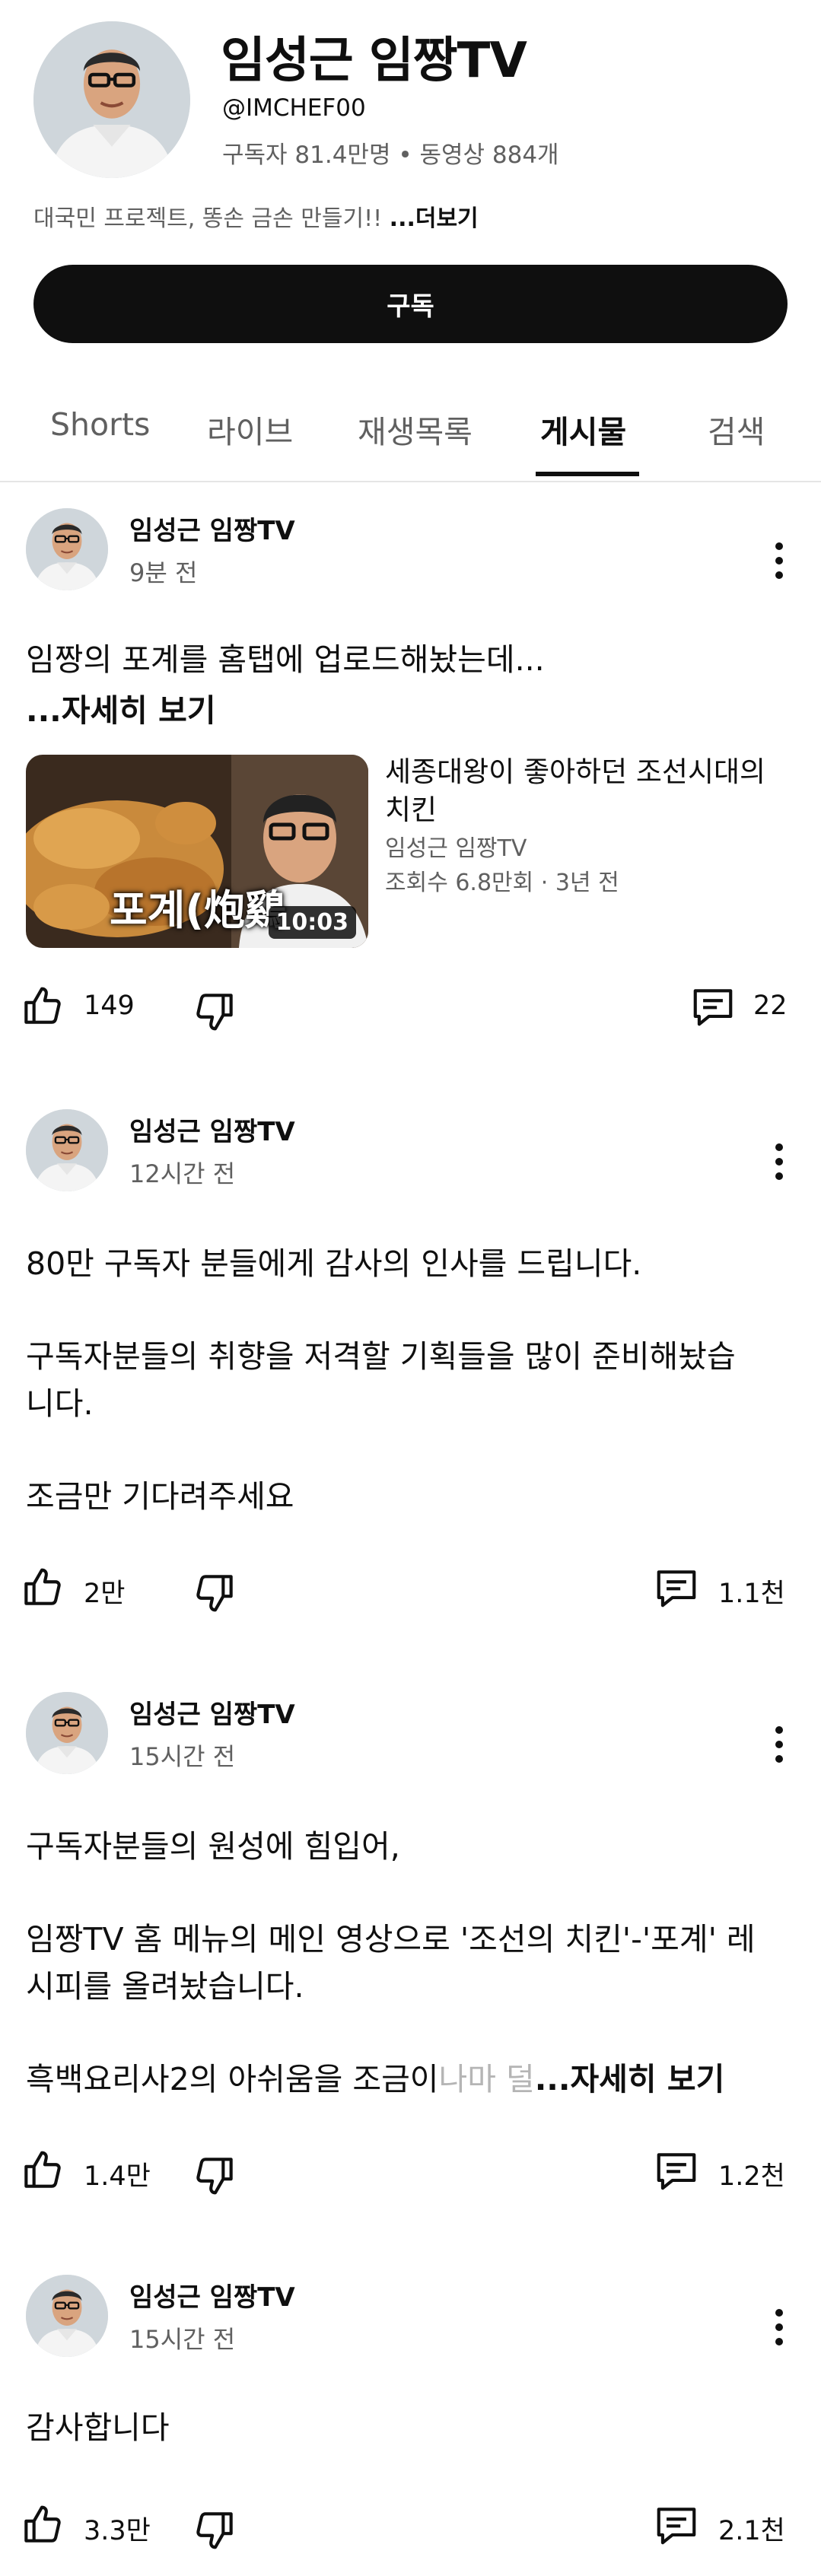 The height and width of the screenshot is (2576, 821). I want to click on comment-count: 1.2천, so click(751, 2176).